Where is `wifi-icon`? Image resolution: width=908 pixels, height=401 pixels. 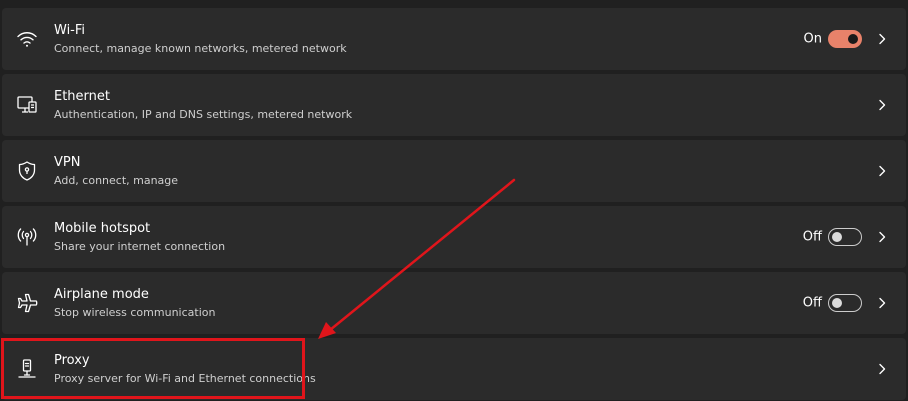
wifi-icon is located at coordinates (27, 39).